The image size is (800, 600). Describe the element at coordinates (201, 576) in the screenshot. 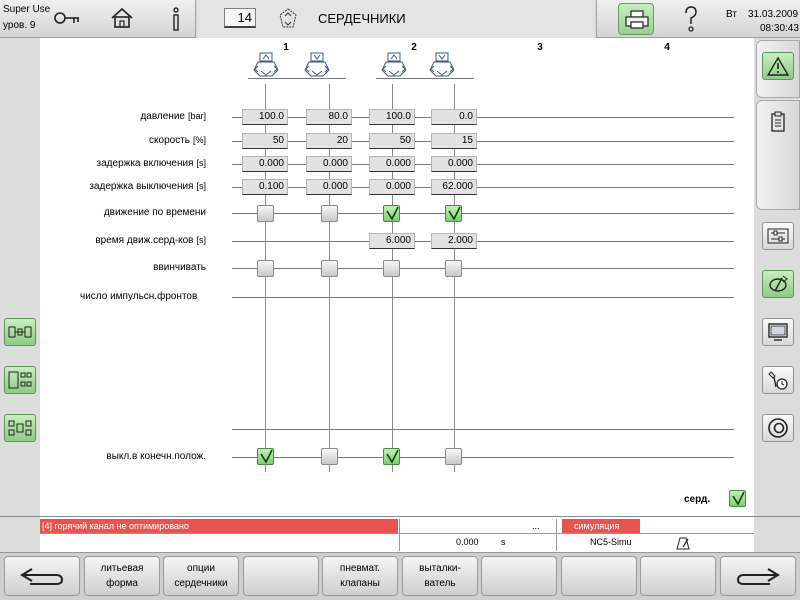

I see `softkey-core-options: опции сердечники` at that location.